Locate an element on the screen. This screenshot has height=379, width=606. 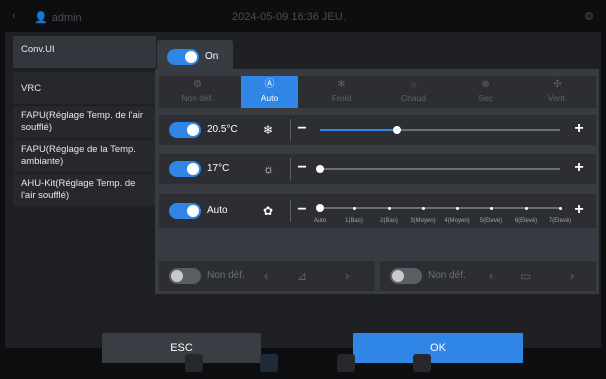
auto-mode-icon: Ⓐ is located at coordinates (269, 84).